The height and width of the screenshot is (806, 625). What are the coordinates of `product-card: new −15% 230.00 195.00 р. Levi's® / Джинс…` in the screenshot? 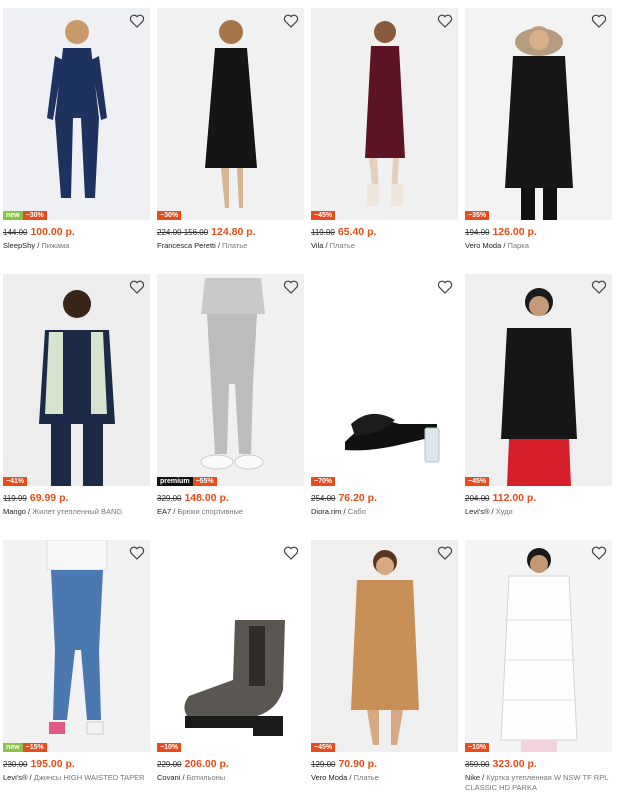 It's located at (76, 673).